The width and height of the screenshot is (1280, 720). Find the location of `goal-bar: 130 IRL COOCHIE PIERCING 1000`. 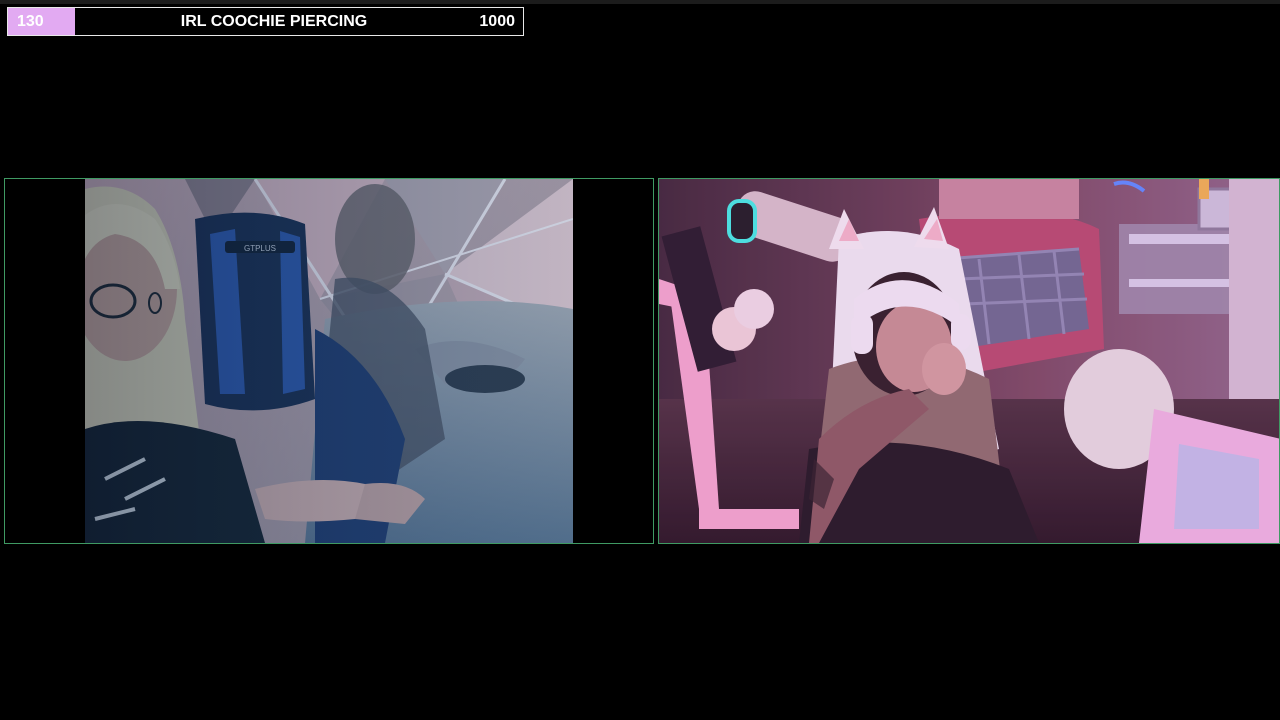

goal-bar: 130 IRL COOCHIE PIERCING 1000 is located at coordinates (265, 21).